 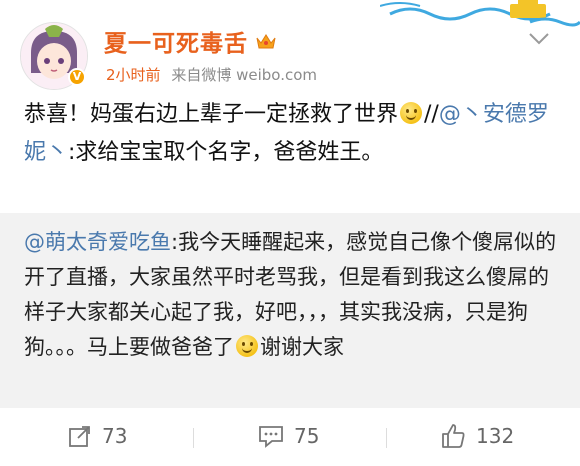 I want to click on chevron-down-icon, so click(x=539, y=39).